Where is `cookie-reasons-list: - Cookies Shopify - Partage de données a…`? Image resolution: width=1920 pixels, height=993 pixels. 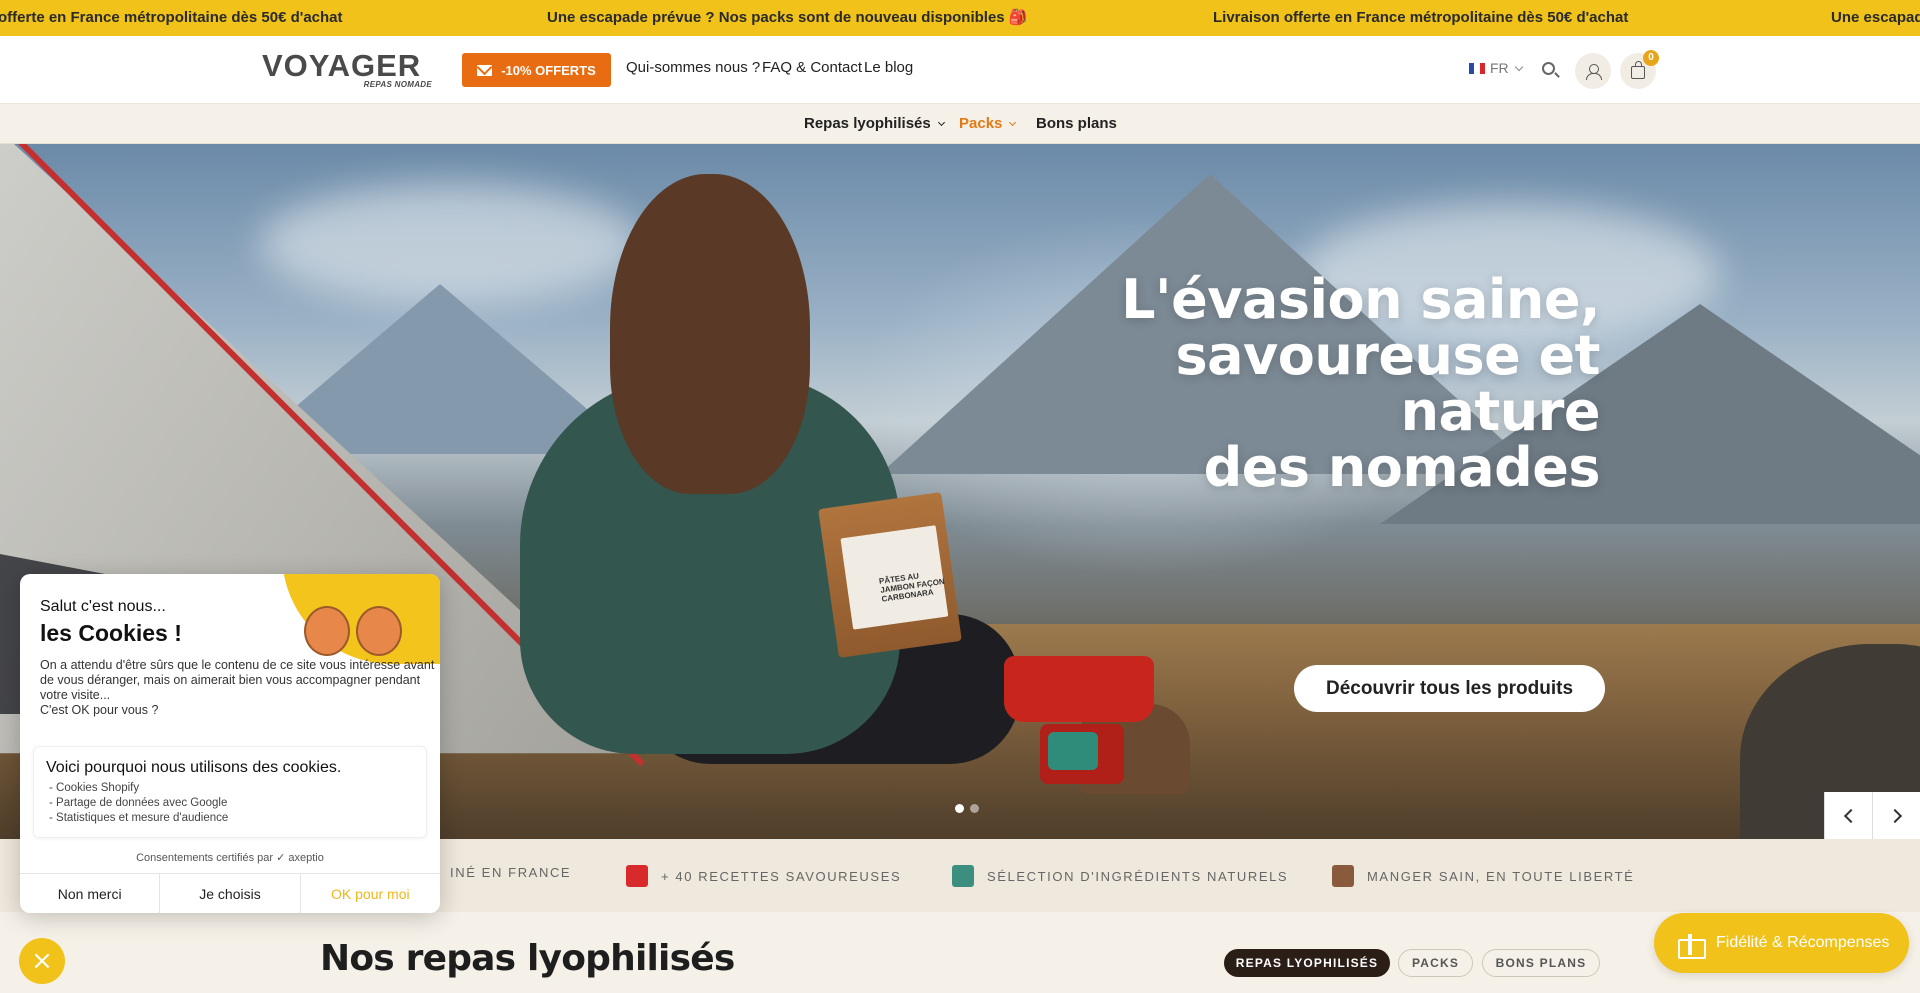 cookie-reasons-list: - Cookies Shopify - Partage de données a… is located at coordinates (138, 803).